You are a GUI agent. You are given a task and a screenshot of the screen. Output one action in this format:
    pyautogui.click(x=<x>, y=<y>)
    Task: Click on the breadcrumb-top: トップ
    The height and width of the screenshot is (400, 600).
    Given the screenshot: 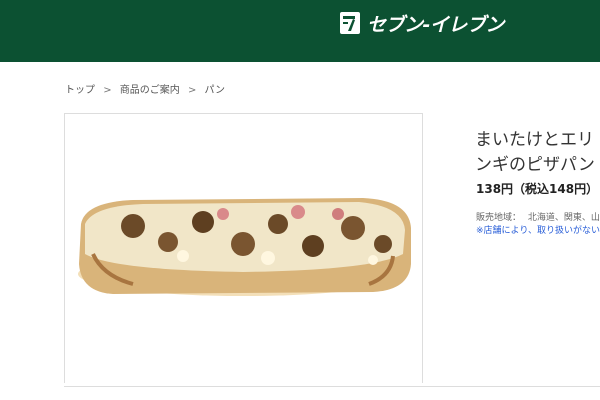 What is the action you would take?
    pyautogui.click(x=80, y=90)
    